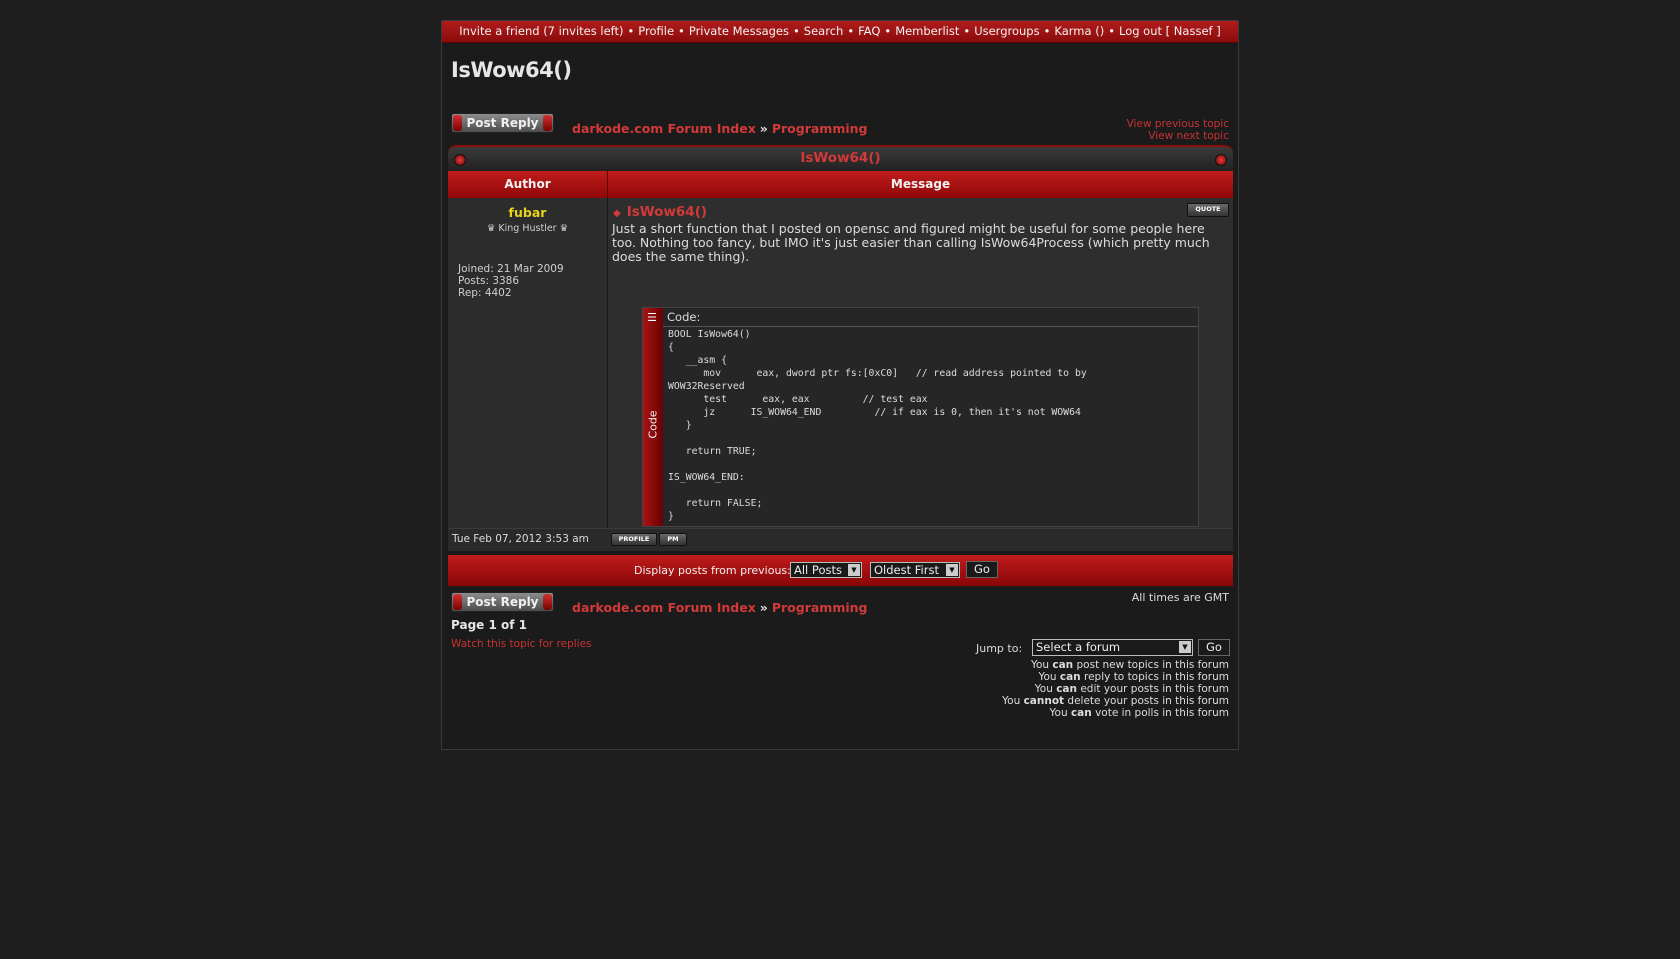 The width and height of the screenshot is (1680, 959). I want to click on code-label: Code:, so click(684, 317).